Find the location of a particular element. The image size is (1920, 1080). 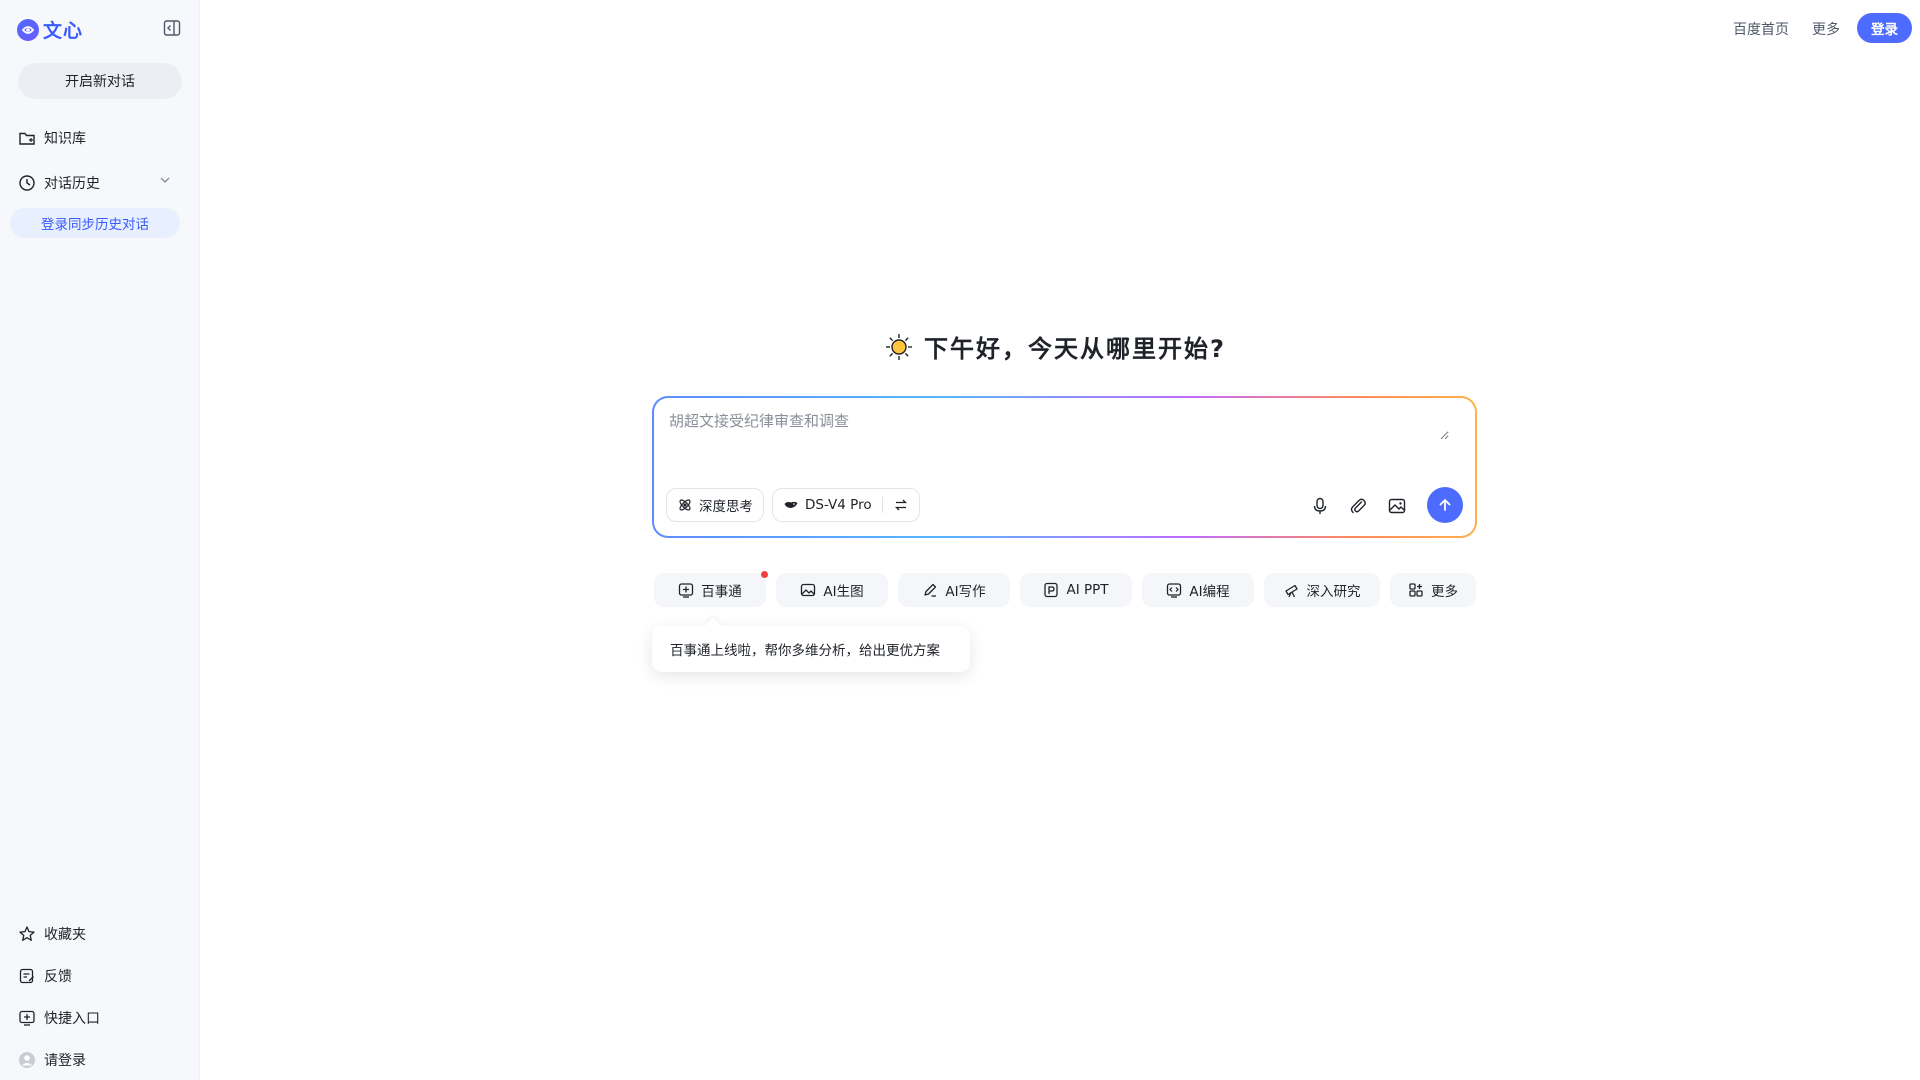

chat-input-inner: 深度思考 DS-V4 Pro is located at coordinates (1064, 467).